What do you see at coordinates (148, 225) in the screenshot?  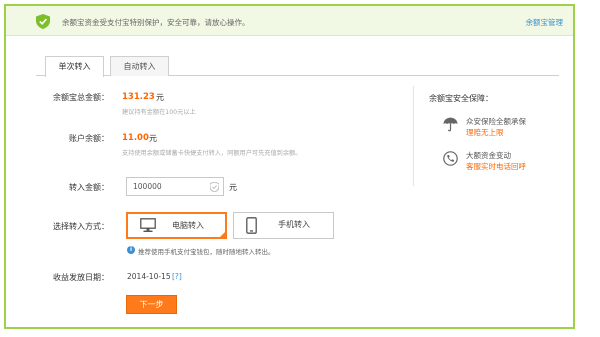 I see `monitor-icon` at bounding box center [148, 225].